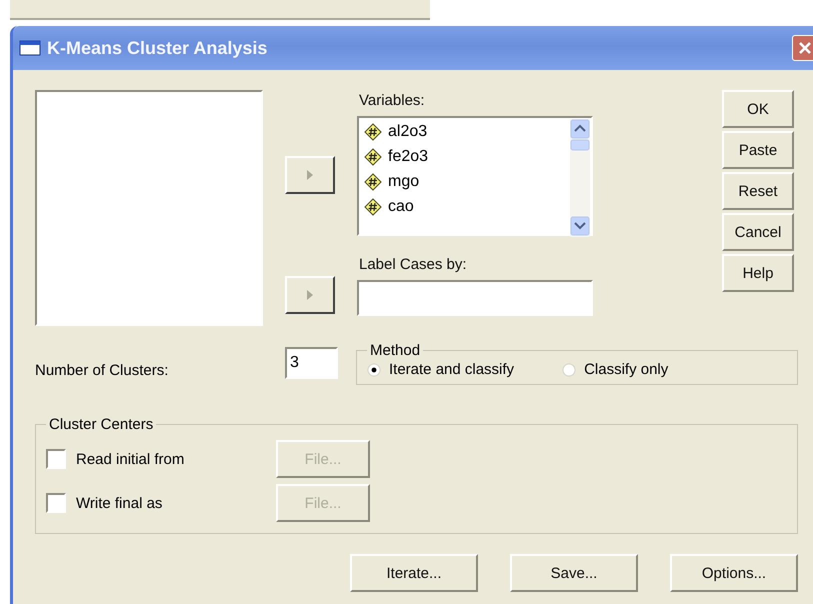 The height and width of the screenshot is (604, 813). Describe the element at coordinates (758, 232) in the screenshot. I see `dialog-button: Cancel` at that location.